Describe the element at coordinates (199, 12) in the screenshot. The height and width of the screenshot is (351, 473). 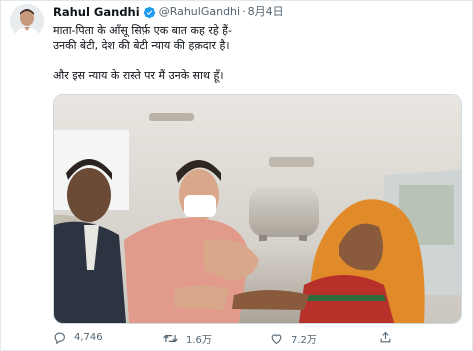
I see `author-handle: @RahulGandhi` at that location.